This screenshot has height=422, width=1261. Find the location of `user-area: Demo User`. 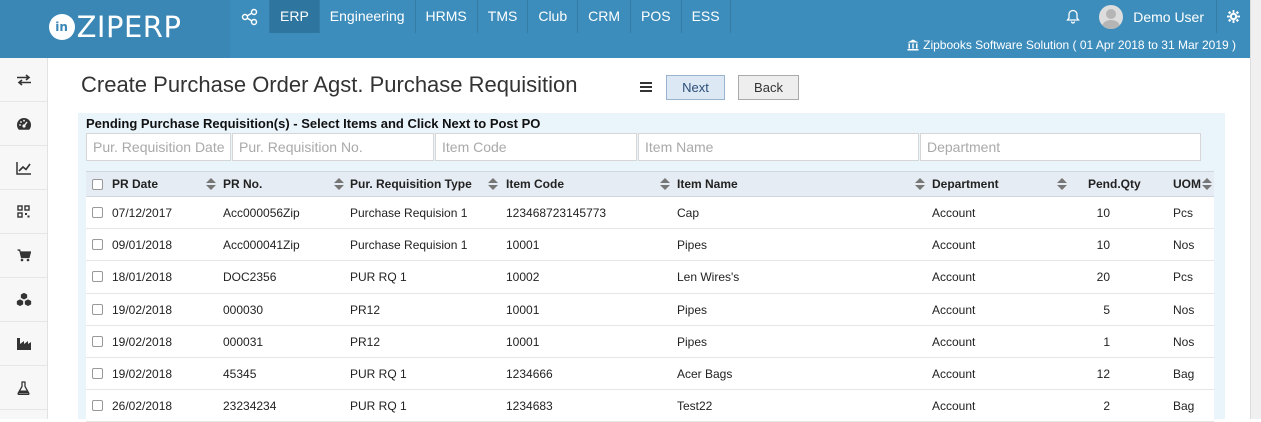

user-area: Demo User is located at coordinates (1152, 16).